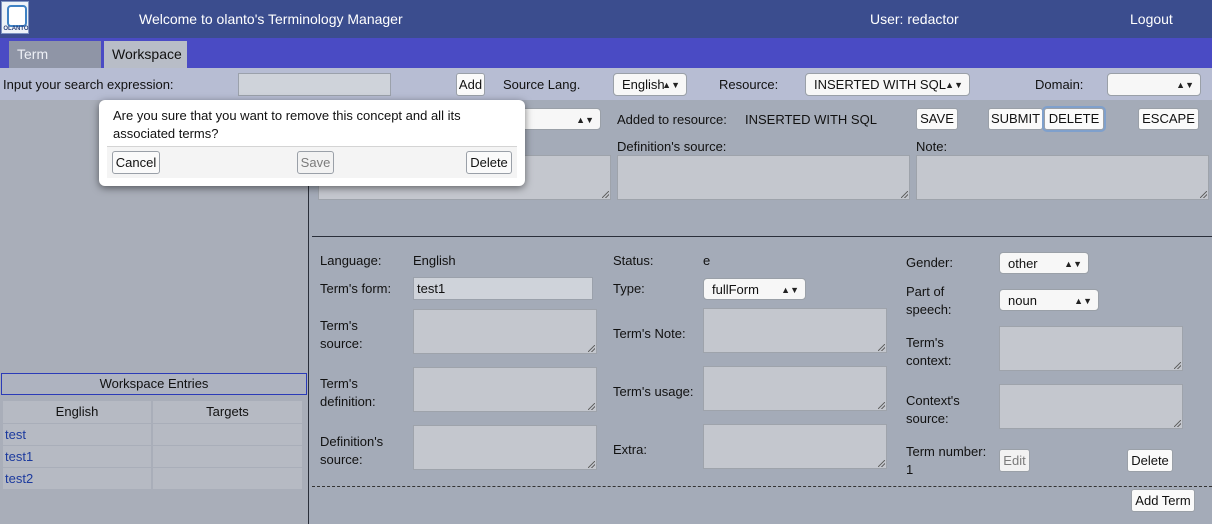 This screenshot has height=524, width=1212. I want to click on definition-source-label: Definition's source:, so click(672, 146).